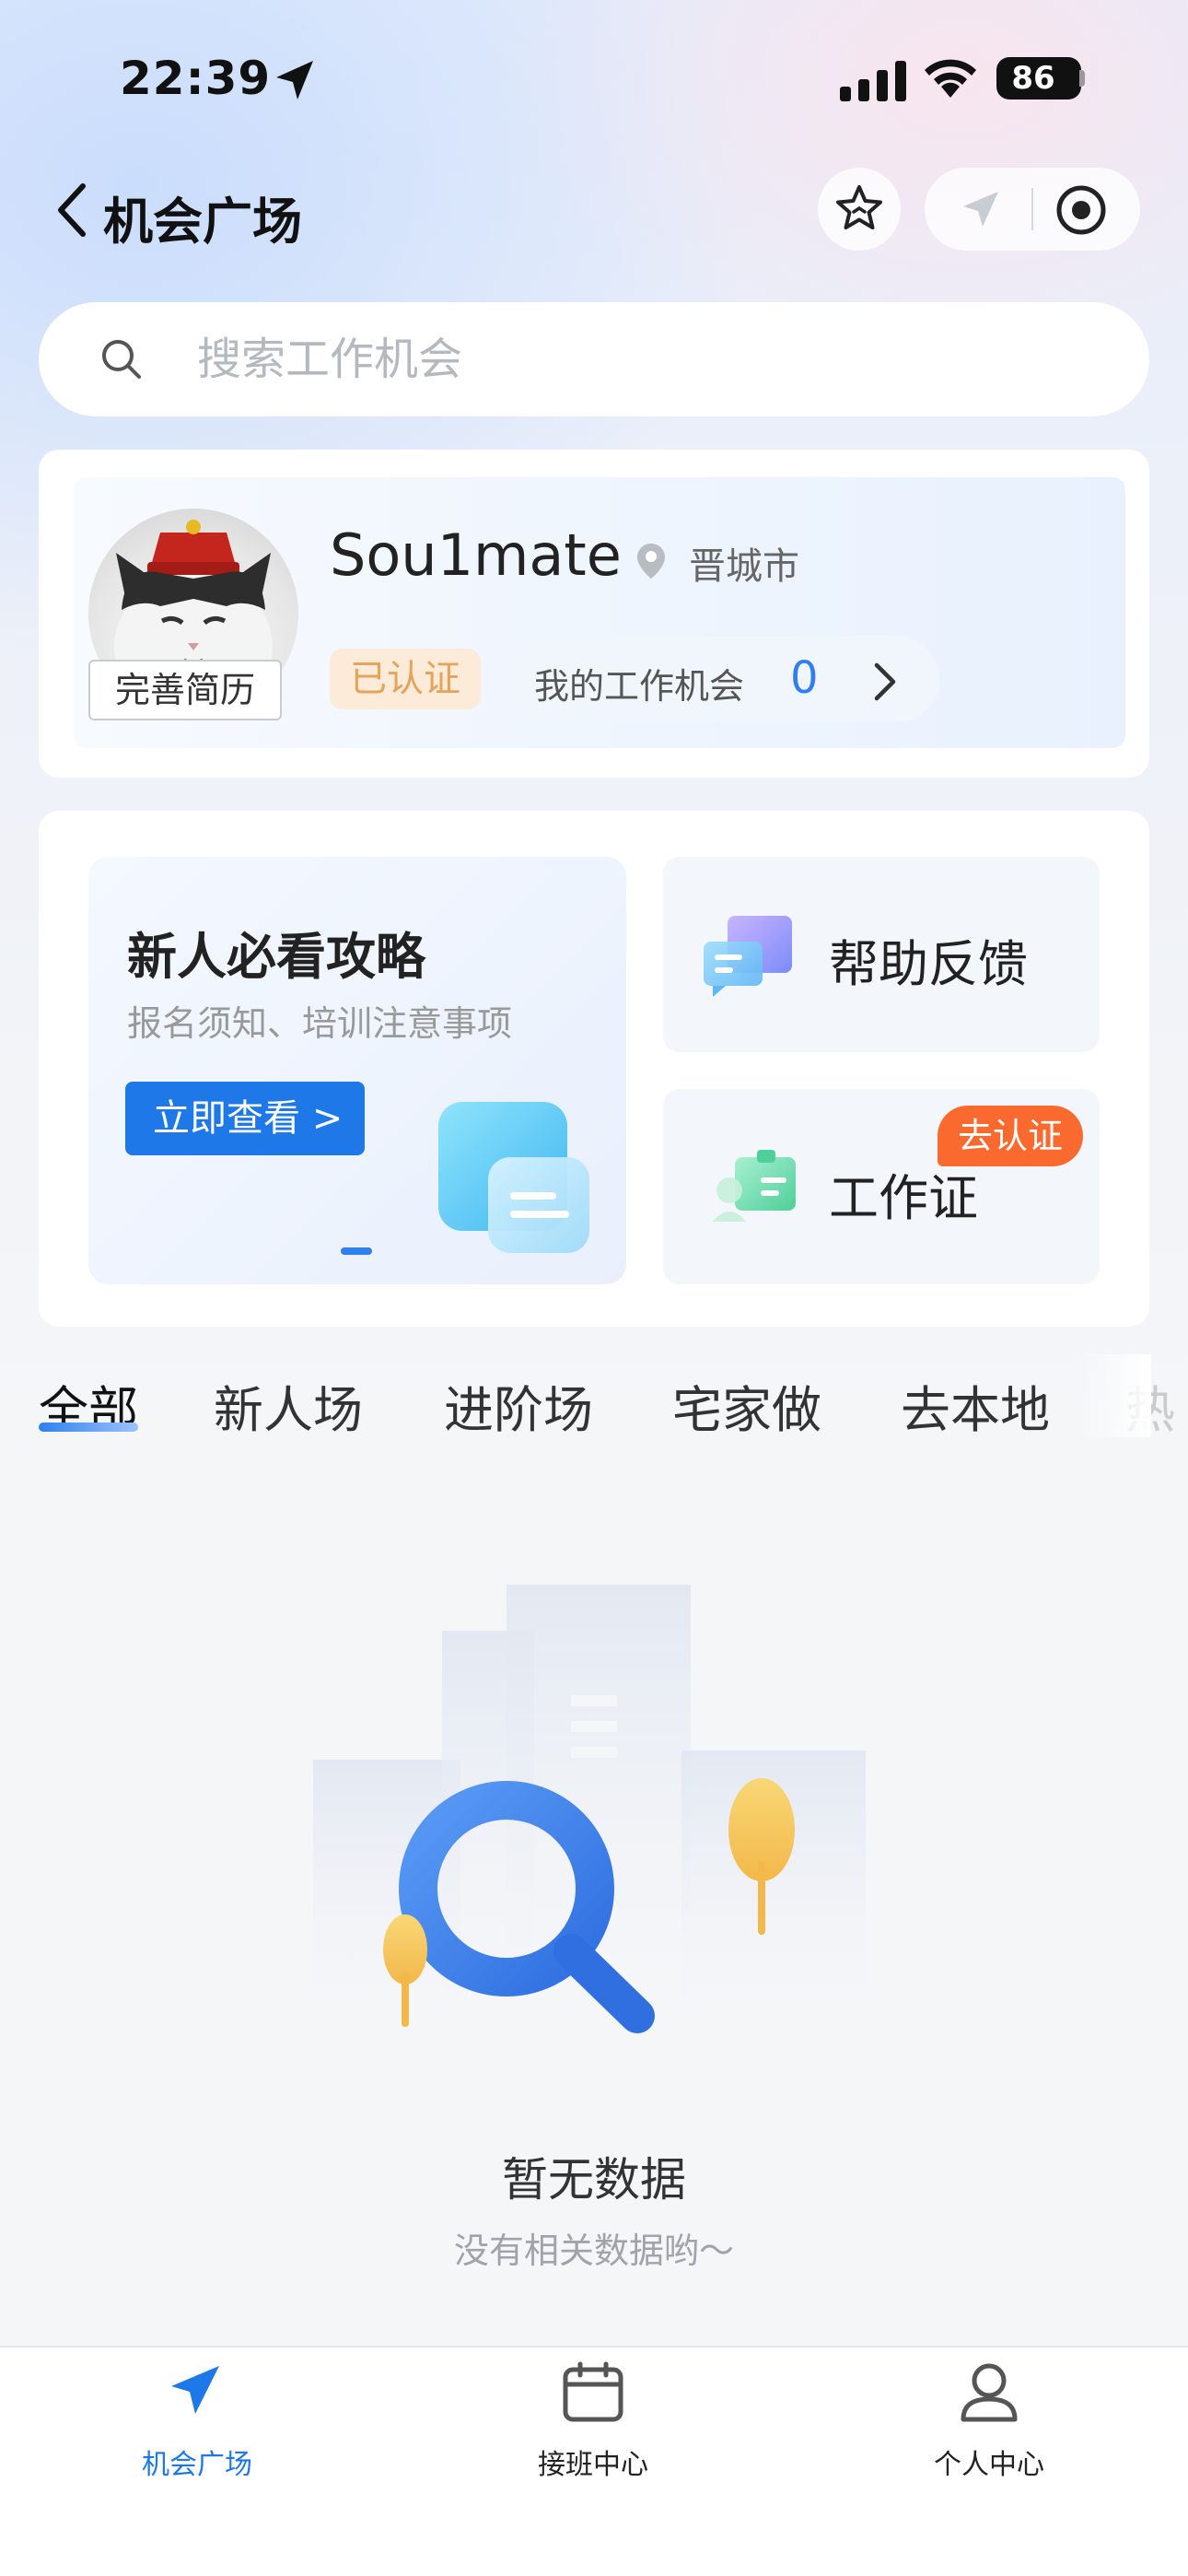 This screenshot has height=2576, width=1188. What do you see at coordinates (873, 81) in the screenshot?
I see `cellular-signal-icon` at bounding box center [873, 81].